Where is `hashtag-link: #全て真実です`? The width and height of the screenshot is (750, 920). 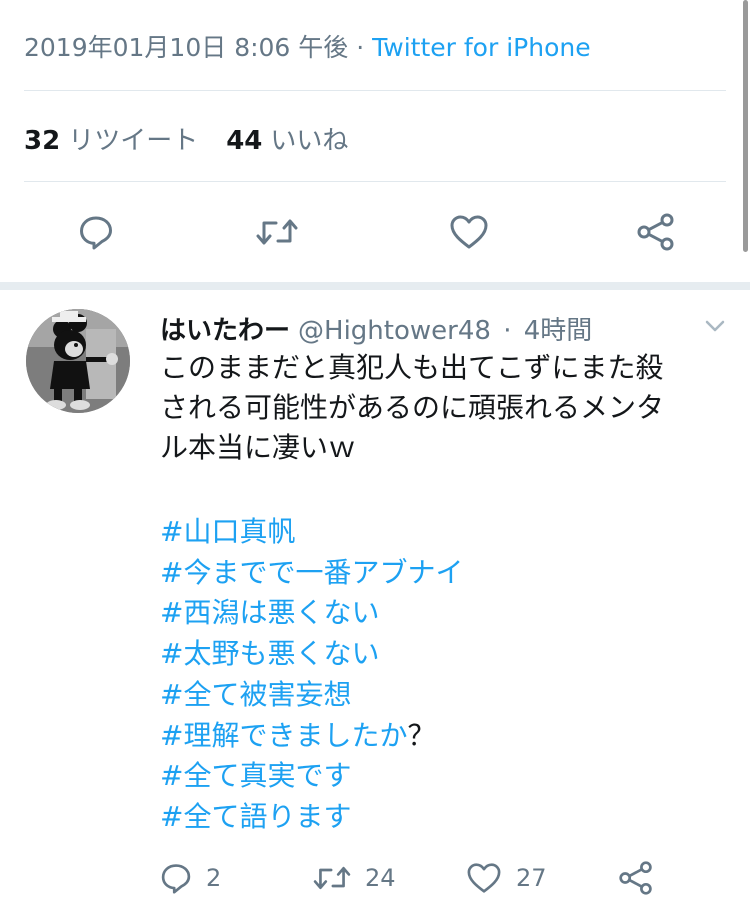 hashtag-link: #全て真実です is located at coordinates (311, 776).